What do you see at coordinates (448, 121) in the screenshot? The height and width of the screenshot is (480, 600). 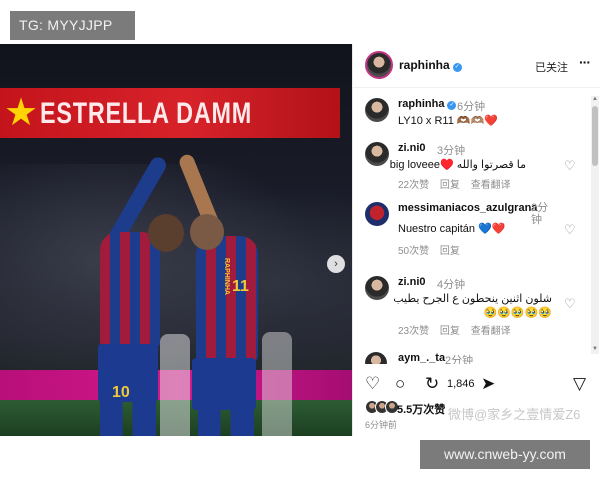 I see `comment-text: LY10 x R11 🫶🏾🫶🏽❤️` at bounding box center [448, 121].